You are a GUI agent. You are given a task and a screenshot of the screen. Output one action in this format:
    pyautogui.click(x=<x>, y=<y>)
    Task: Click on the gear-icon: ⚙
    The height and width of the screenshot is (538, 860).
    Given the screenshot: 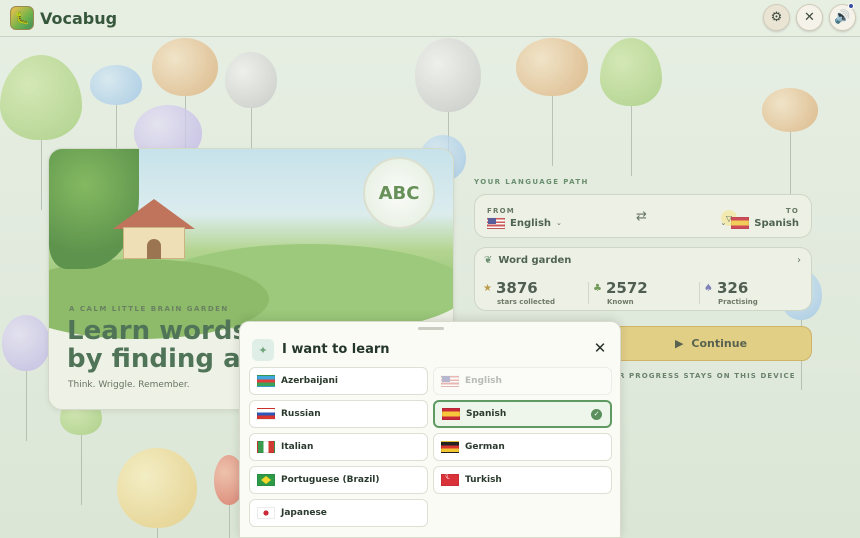 What is the action you would take?
    pyautogui.click(x=776, y=17)
    